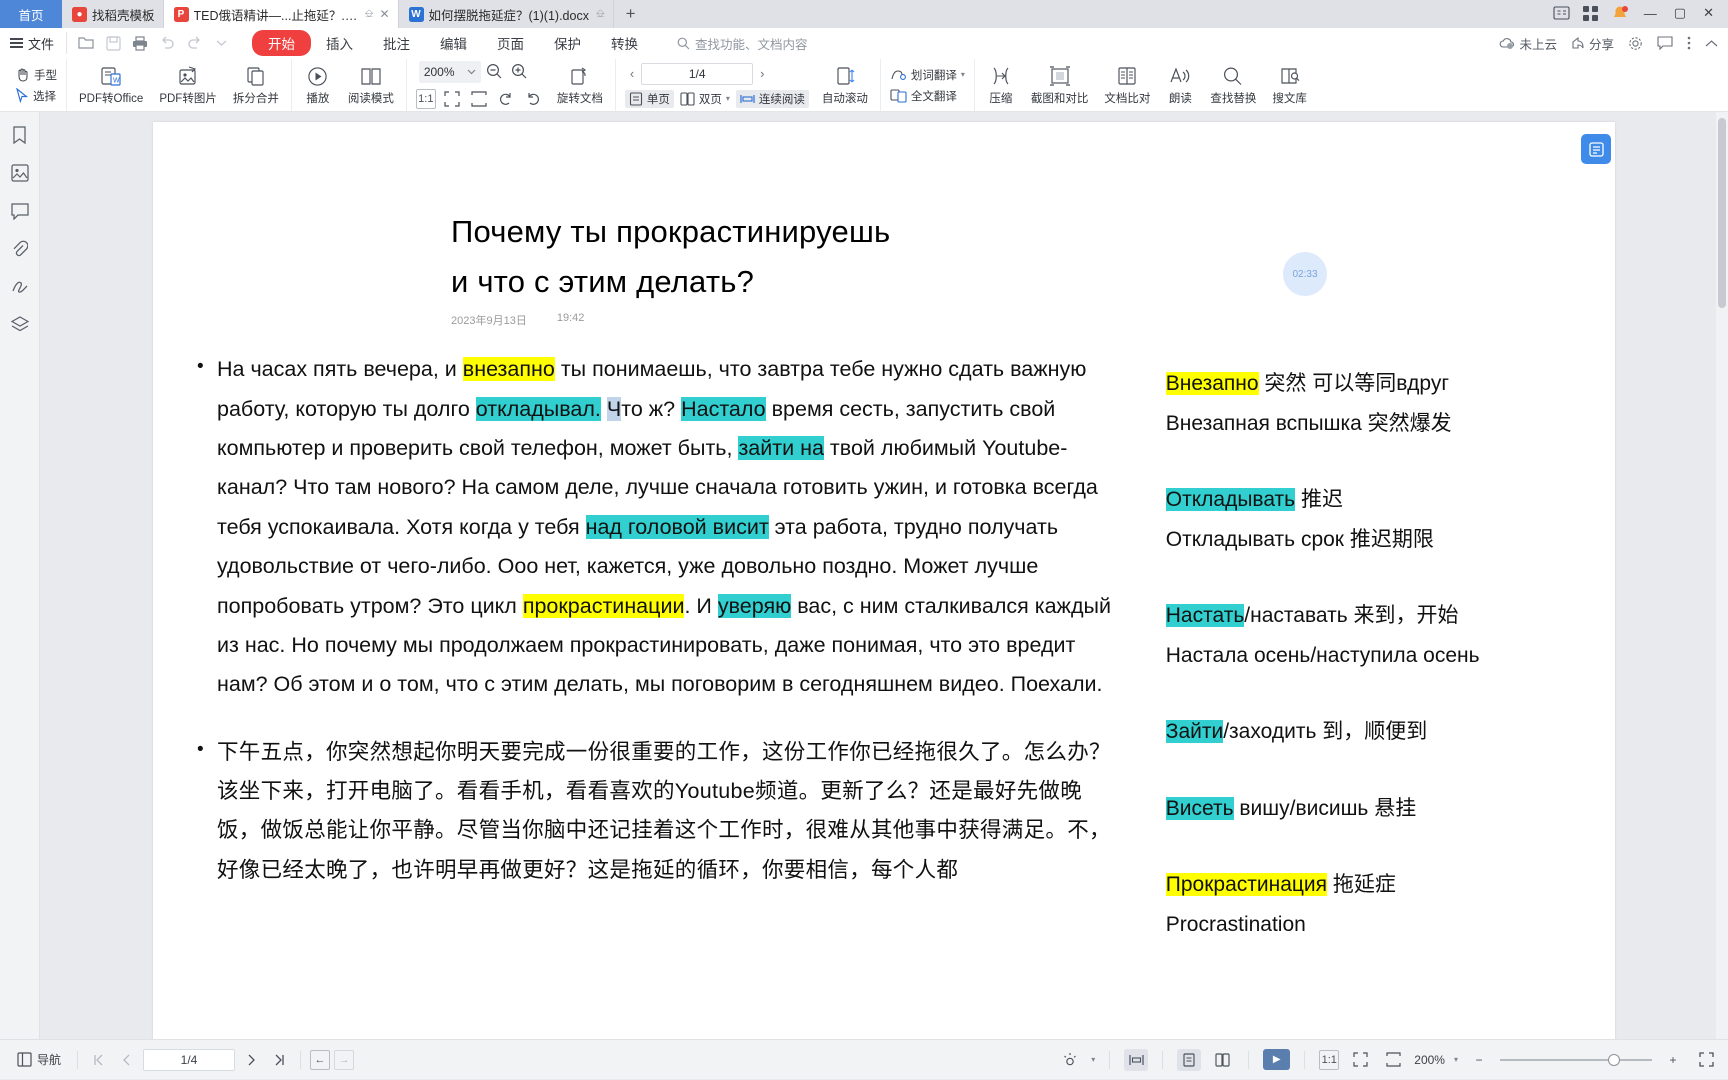 The image size is (1728, 1080). What do you see at coordinates (1289, 85) in the screenshot?
I see `search-library-button: 搜文库` at bounding box center [1289, 85].